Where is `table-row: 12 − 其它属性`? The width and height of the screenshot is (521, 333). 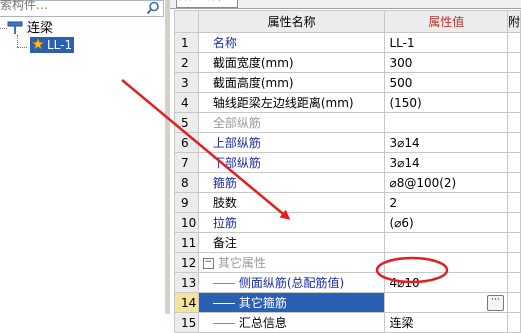 table-row: 12 − 其它属性 is located at coordinates (347, 262).